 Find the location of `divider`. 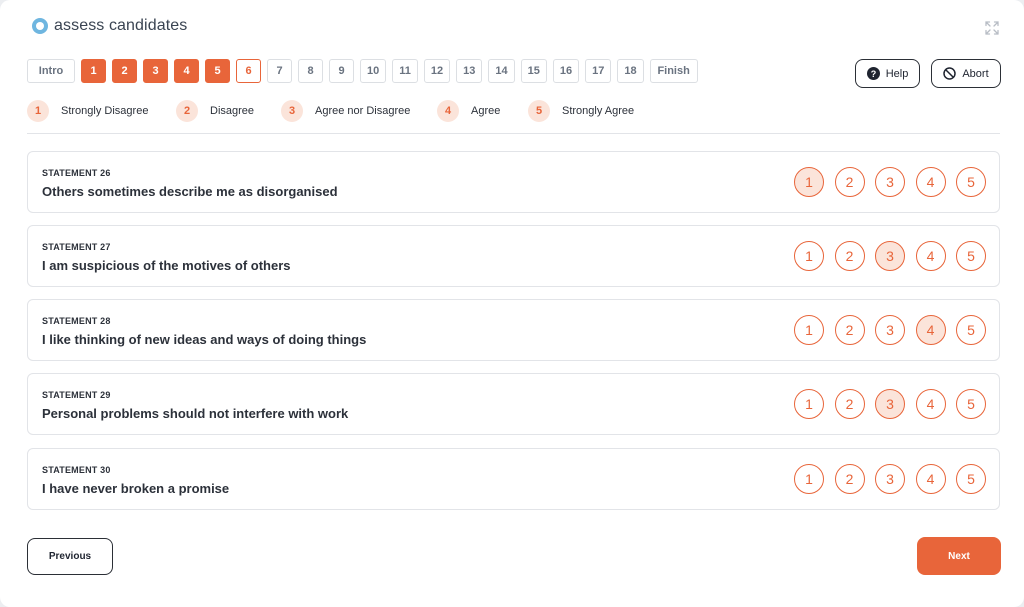

divider is located at coordinates (513, 133).